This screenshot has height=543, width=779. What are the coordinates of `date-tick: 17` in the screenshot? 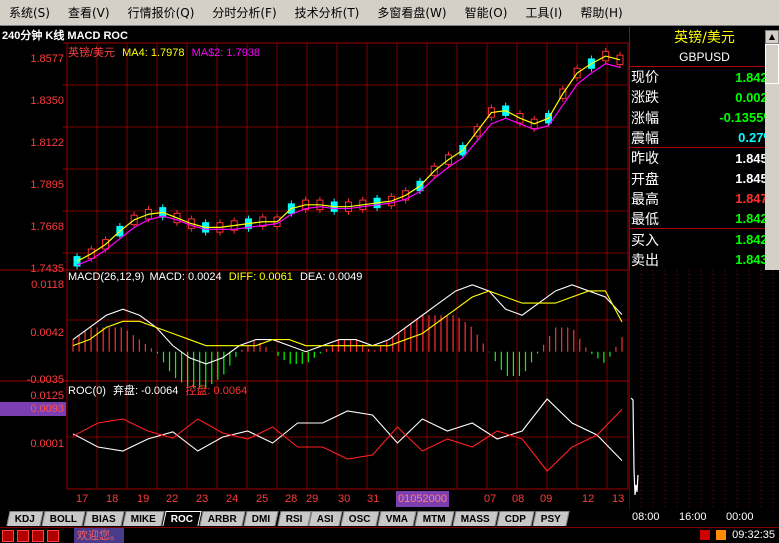 It's located at (82, 499).